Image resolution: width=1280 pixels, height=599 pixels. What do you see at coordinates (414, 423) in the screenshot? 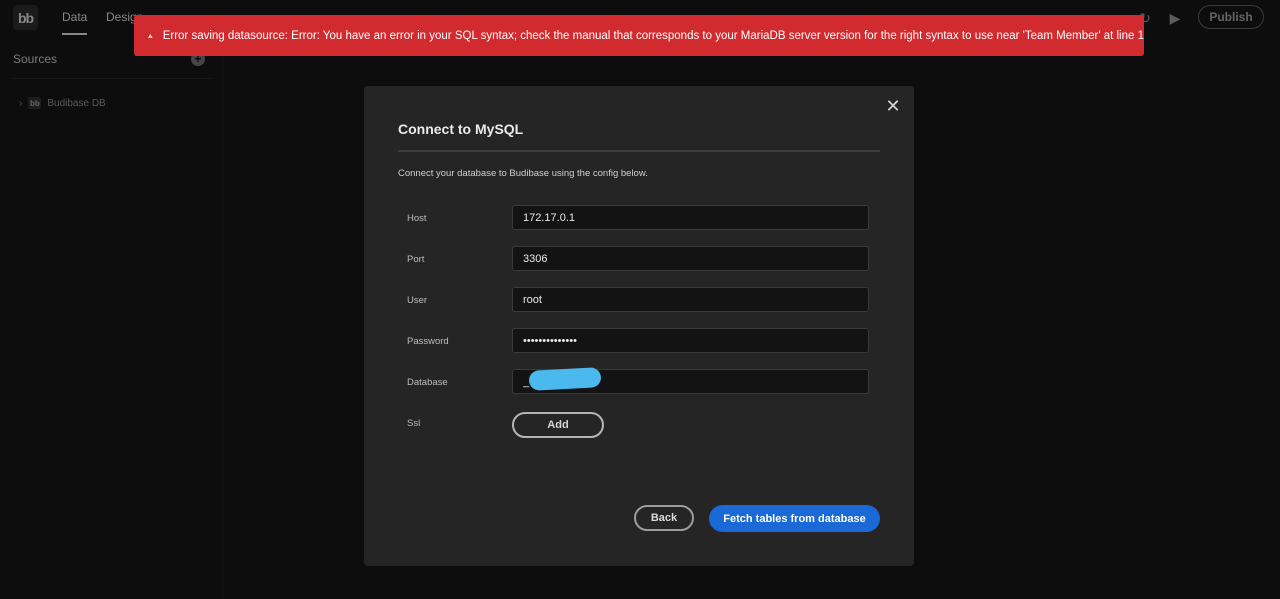
I see `ssl-label: Ssl` at bounding box center [414, 423].